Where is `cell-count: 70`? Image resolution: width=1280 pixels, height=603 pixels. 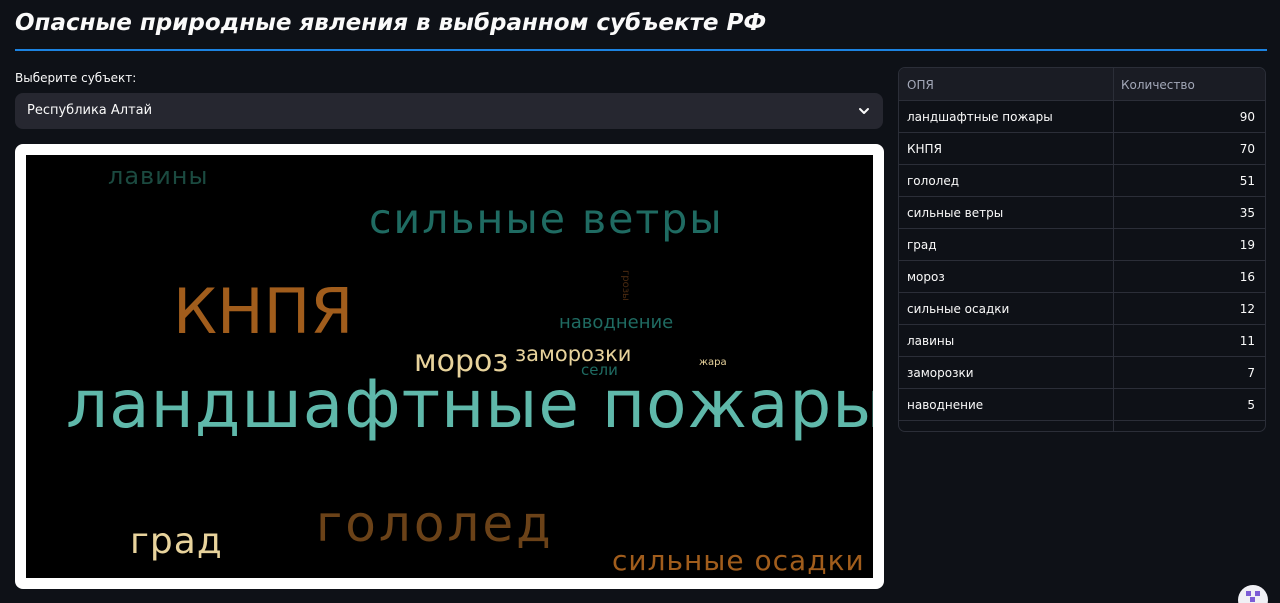
cell-count: 70 is located at coordinates (1247, 149).